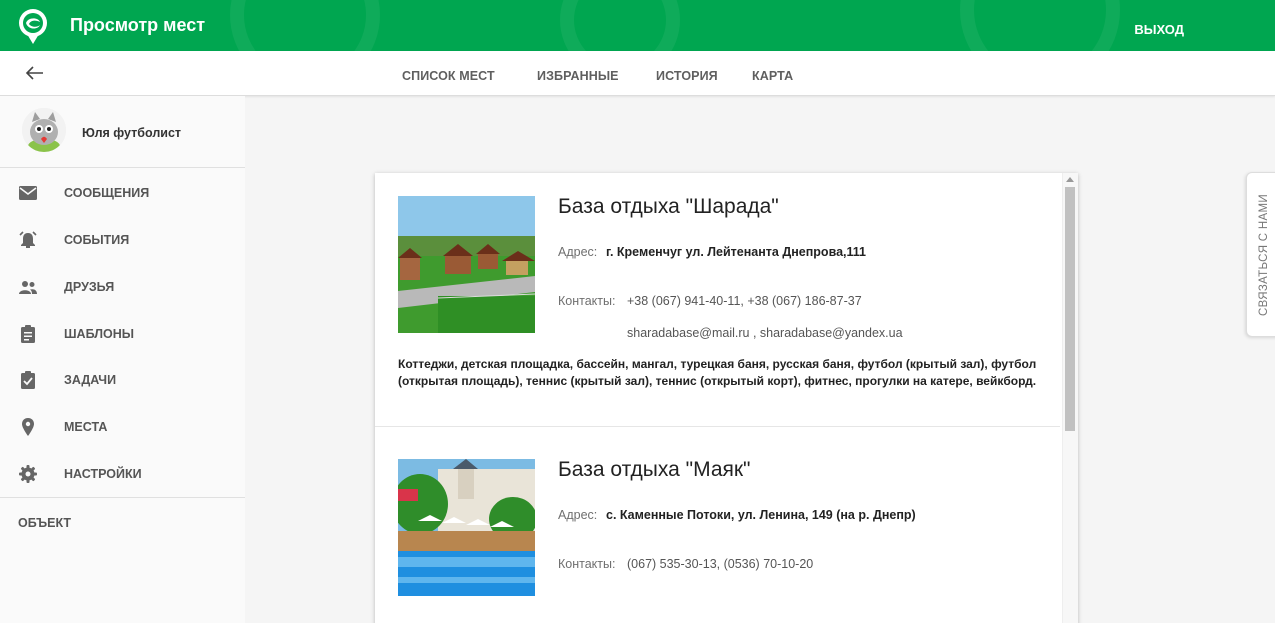  I want to click on sidebar-item-label: ЗАДАЧИ, so click(90, 380).